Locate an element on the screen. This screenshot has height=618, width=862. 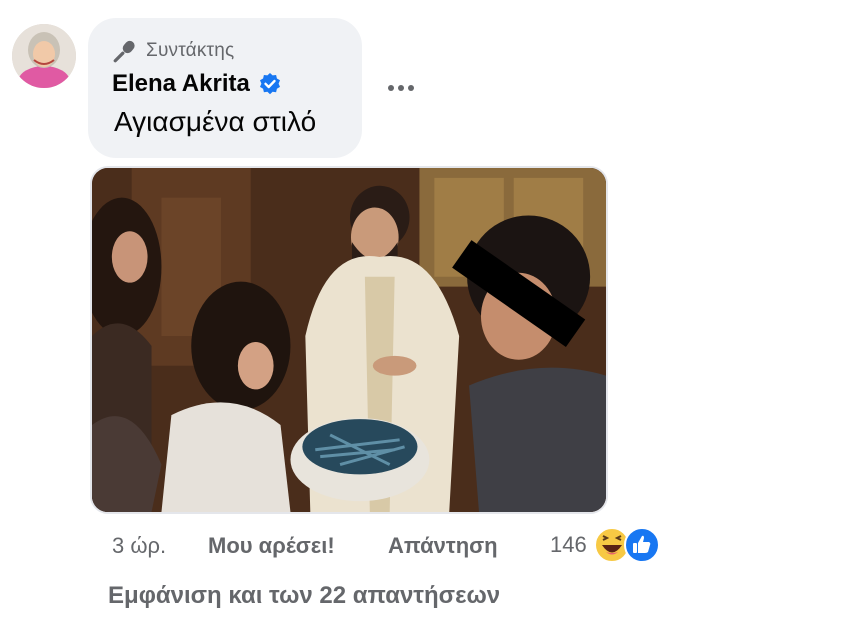
comment-text: Αγιασμένα στιλό is located at coordinates (215, 121).